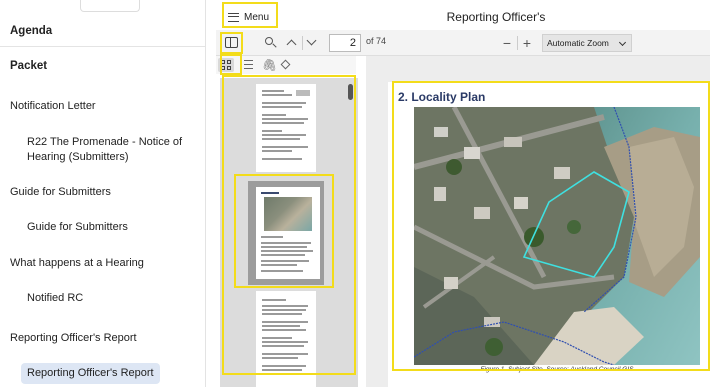 The height and width of the screenshot is (387, 710). I want to click on nav-item-guide-for-submitters-doc: Guide for Submitters, so click(77, 227).